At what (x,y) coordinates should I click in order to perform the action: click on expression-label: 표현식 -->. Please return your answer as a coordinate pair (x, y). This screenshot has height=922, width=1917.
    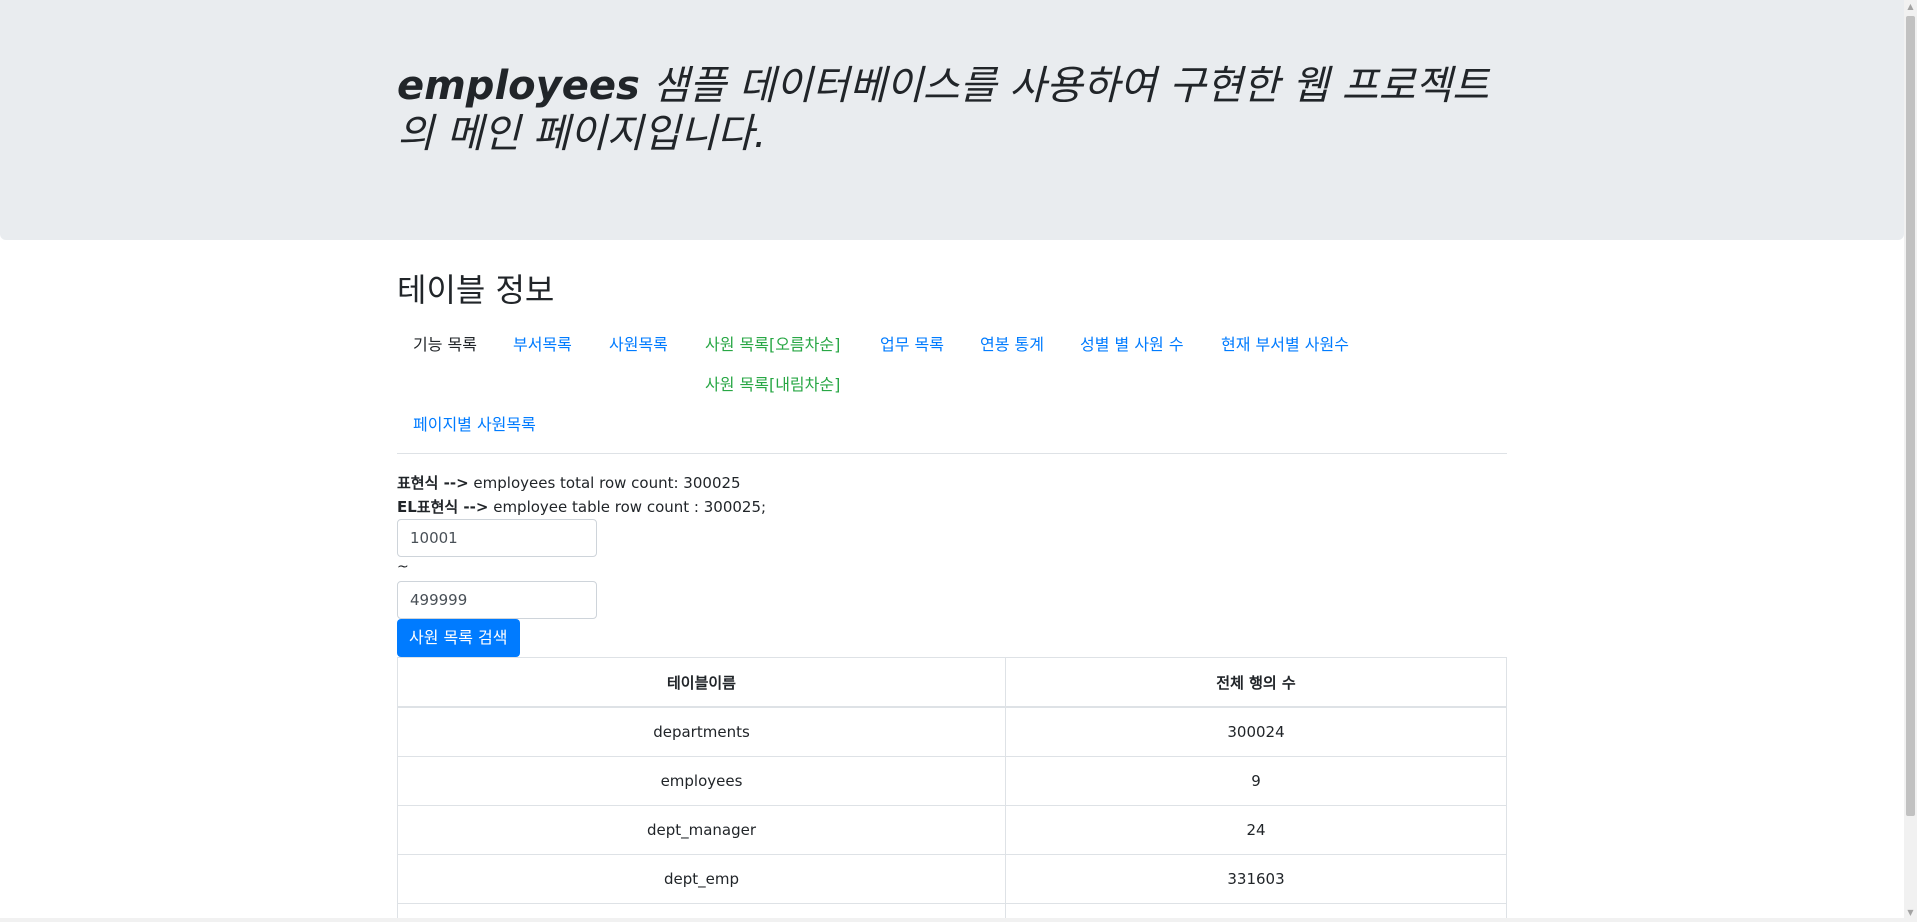
    Looking at the image, I should click on (433, 483).